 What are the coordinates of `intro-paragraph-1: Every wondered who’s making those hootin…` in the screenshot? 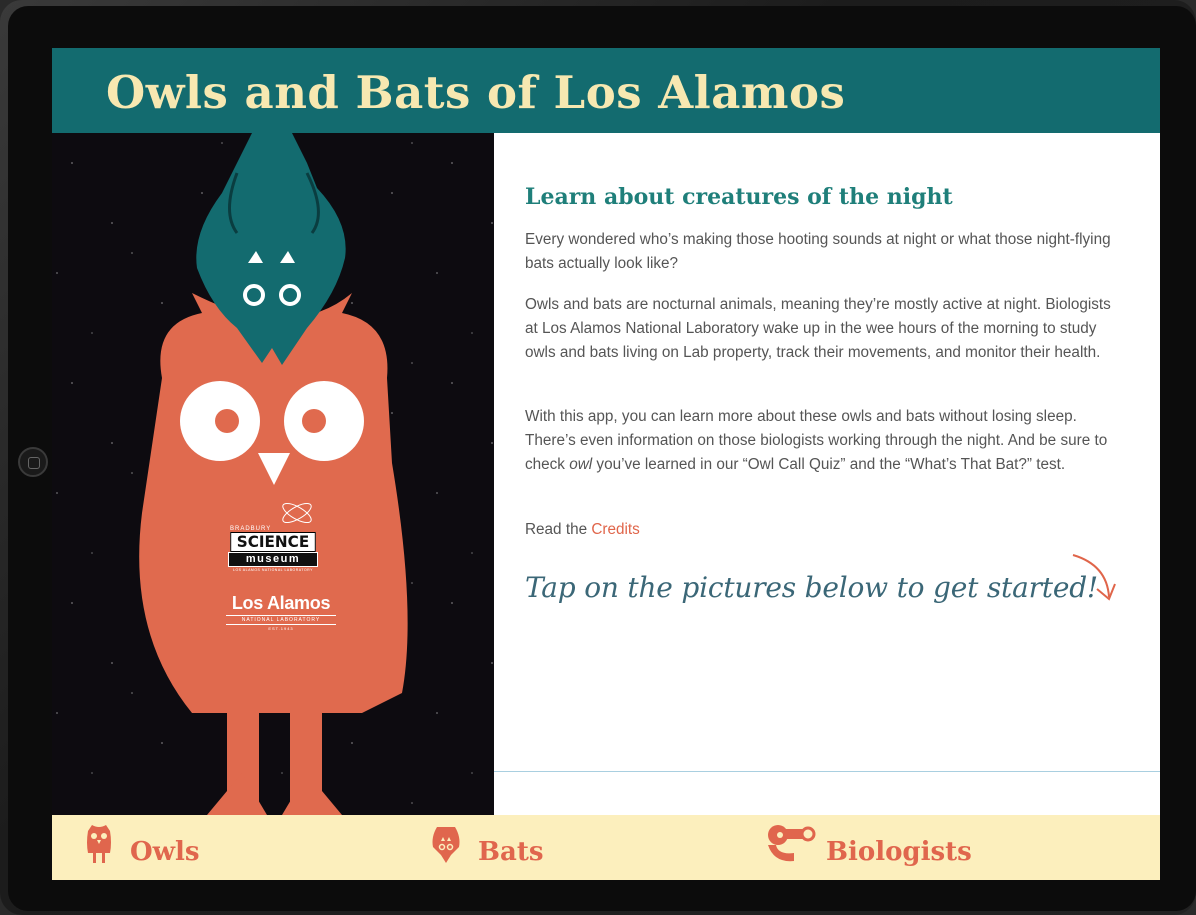 It's located at (818, 251).